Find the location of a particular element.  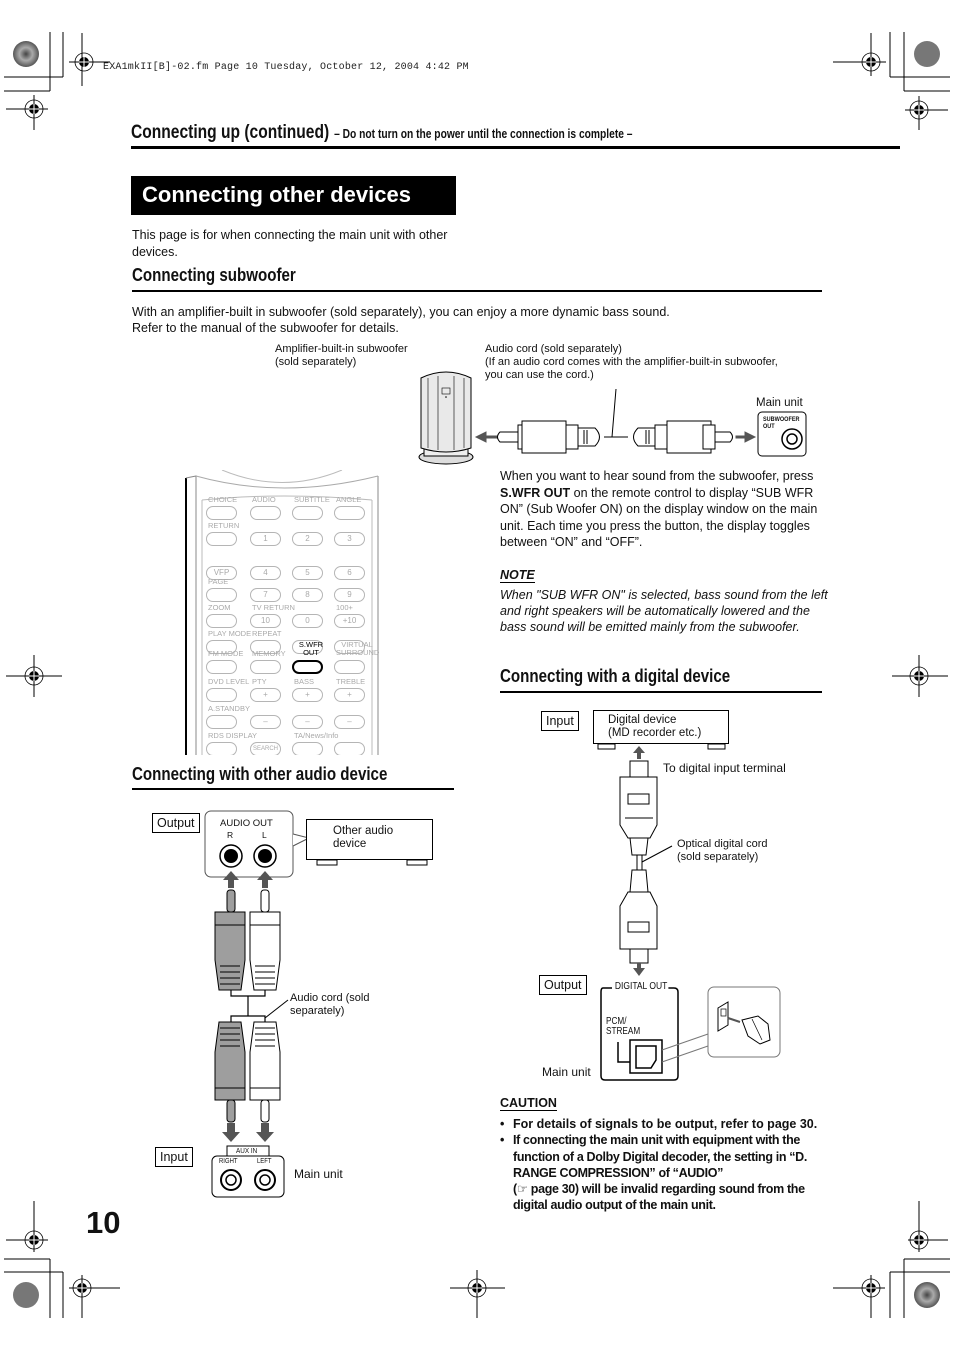

remote-button: 3 is located at coordinates (349, 539).